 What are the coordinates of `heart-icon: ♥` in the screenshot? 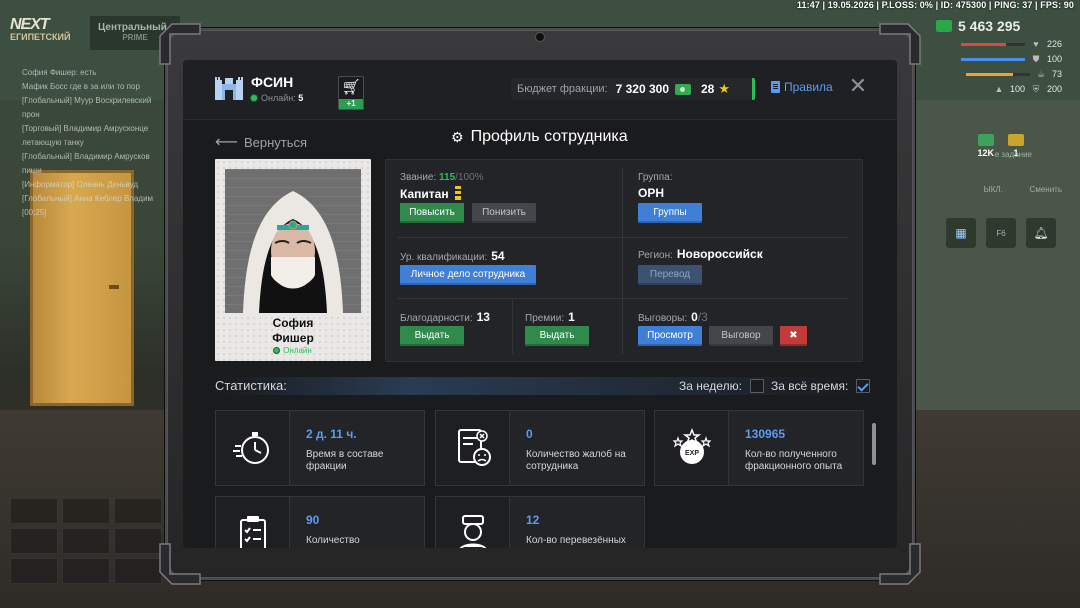 It's located at (1036, 44).